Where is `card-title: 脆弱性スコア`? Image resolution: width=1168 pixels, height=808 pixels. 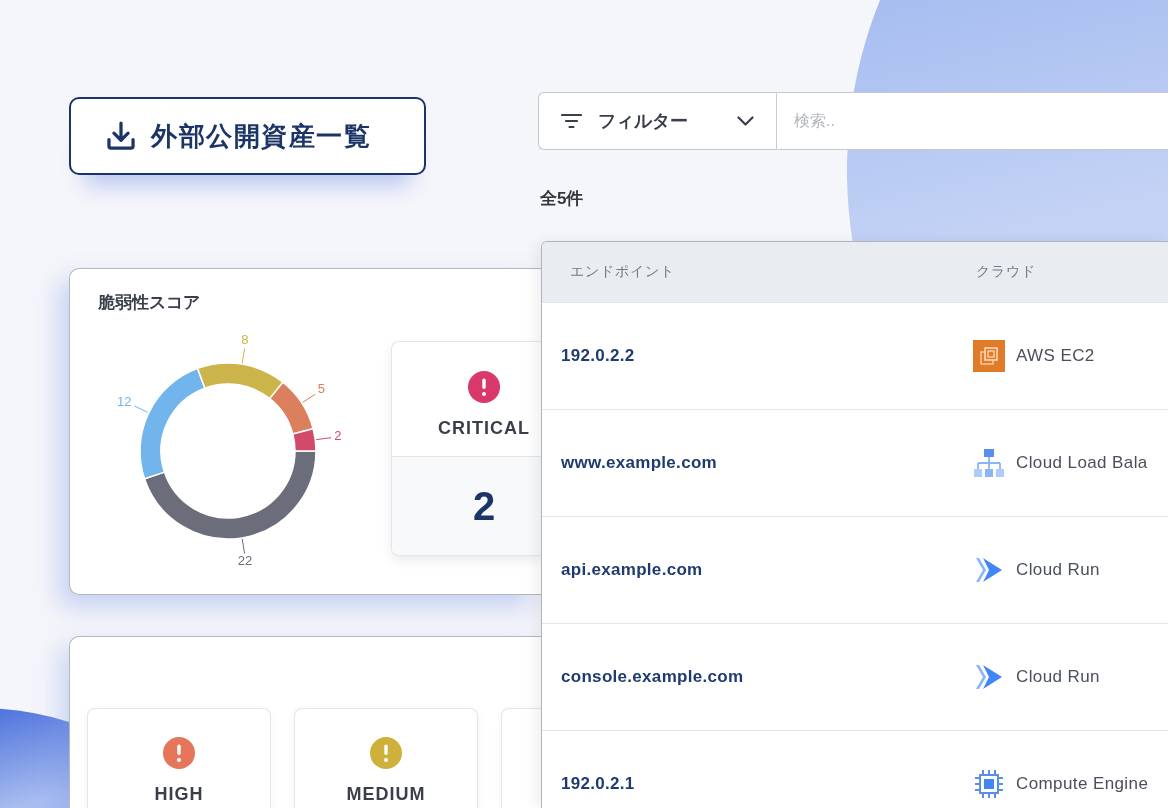 card-title: 脆弱性スコア is located at coordinates (149, 303).